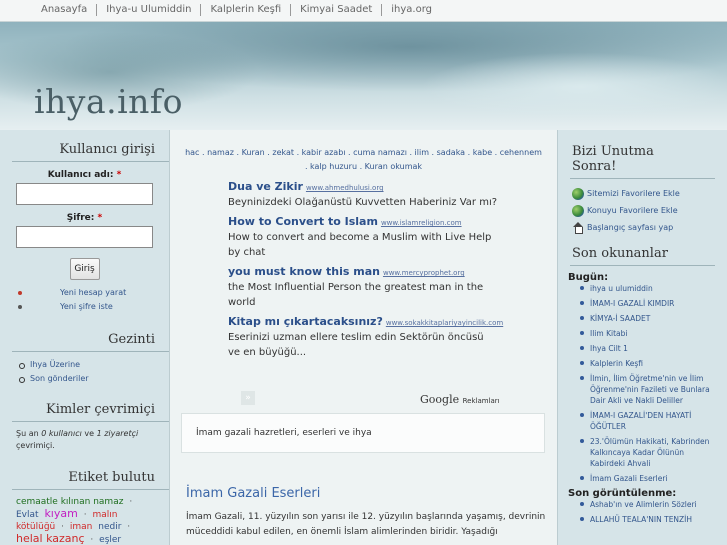 The width and height of the screenshot is (727, 545). What do you see at coordinates (444, 323) in the screenshot?
I see `ad-url: www.sokakkitaplariyayincilik.com` at bounding box center [444, 323].